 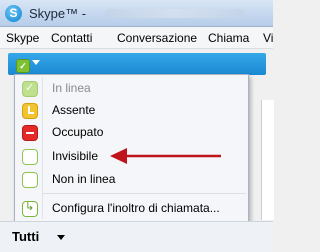 What do you see at coordinates (136, 236) in the screenshot?
I see `contacts-filter-bar` at bounding box center [136, 236].